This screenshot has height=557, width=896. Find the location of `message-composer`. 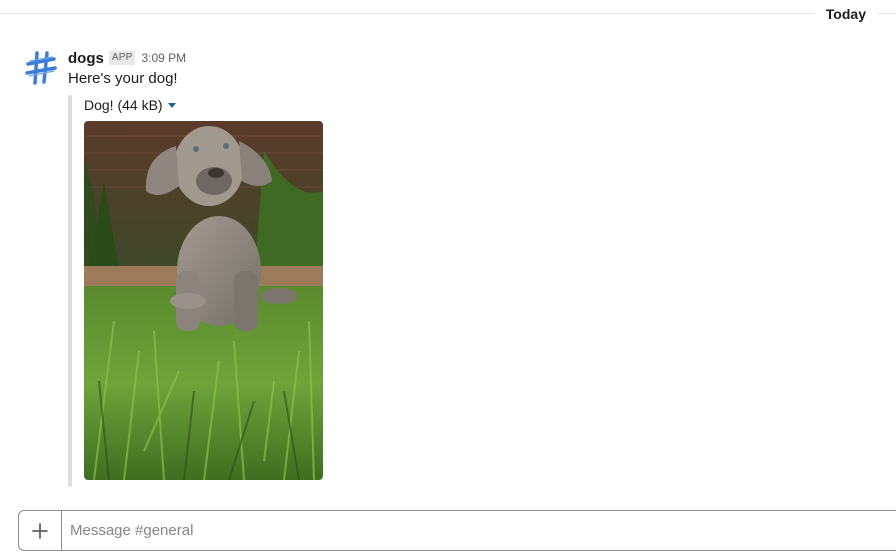

message-composer is located at coordinates (457, 530).